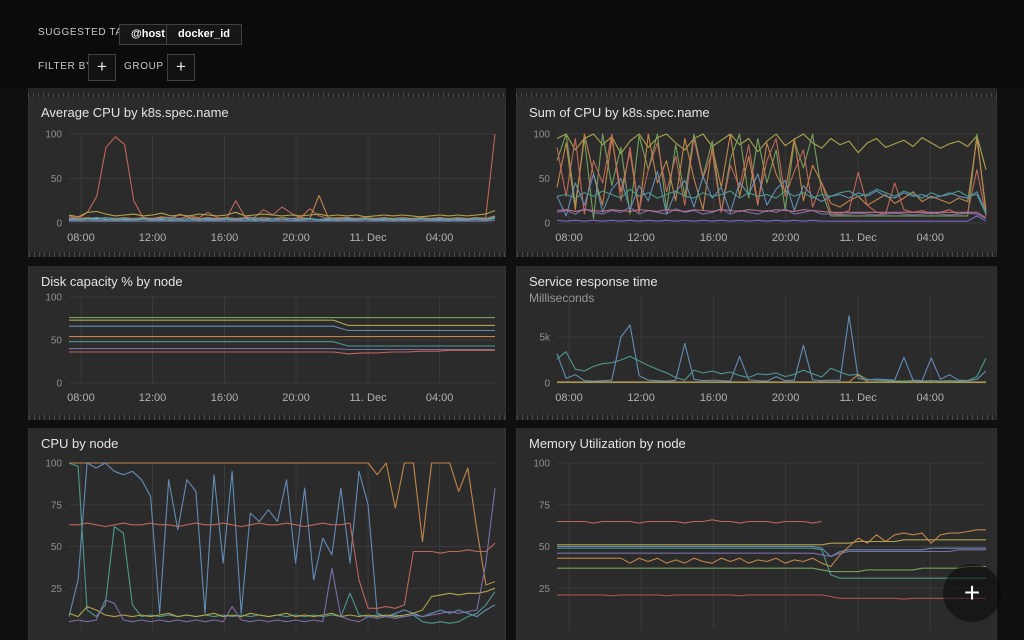  I want to click on chart-canvas: 08:00 12:00 16:00 20:00 11. Dec 04:00 0 5k, so click(756, 343).